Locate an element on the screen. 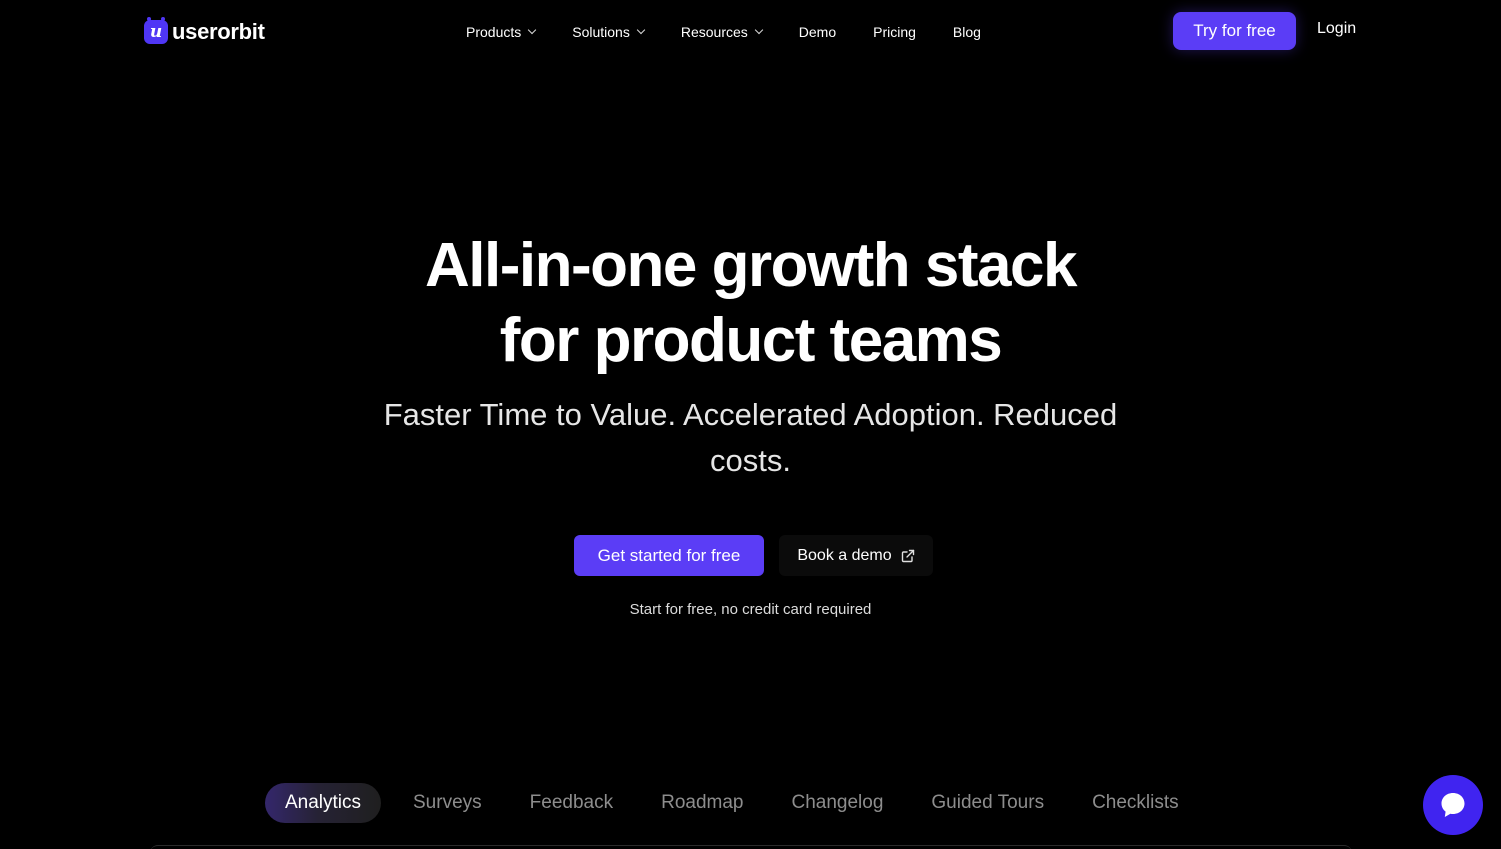 The image size is (1501, 849). chat-bubble-icon is located at coordinates (1453, 805).